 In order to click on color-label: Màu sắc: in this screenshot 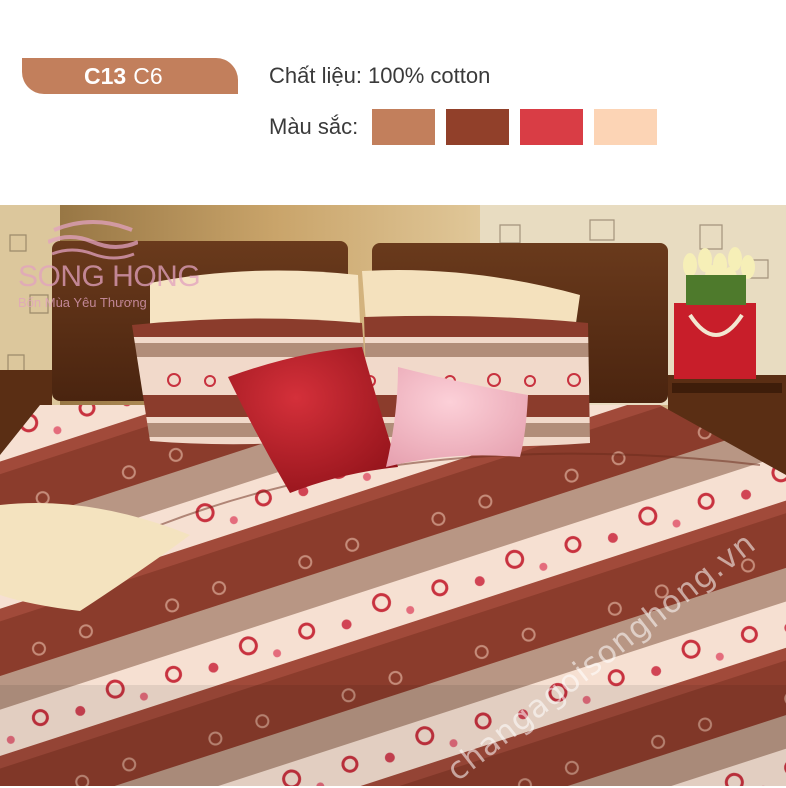, I will do `click(314, 126)`.